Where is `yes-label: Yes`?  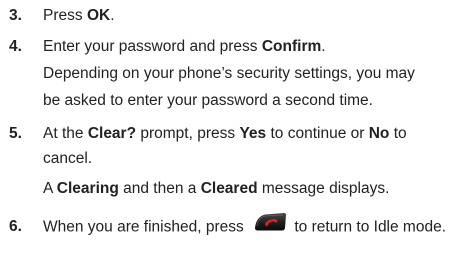 yes-label: Yes is located at coordinates (253, 133).